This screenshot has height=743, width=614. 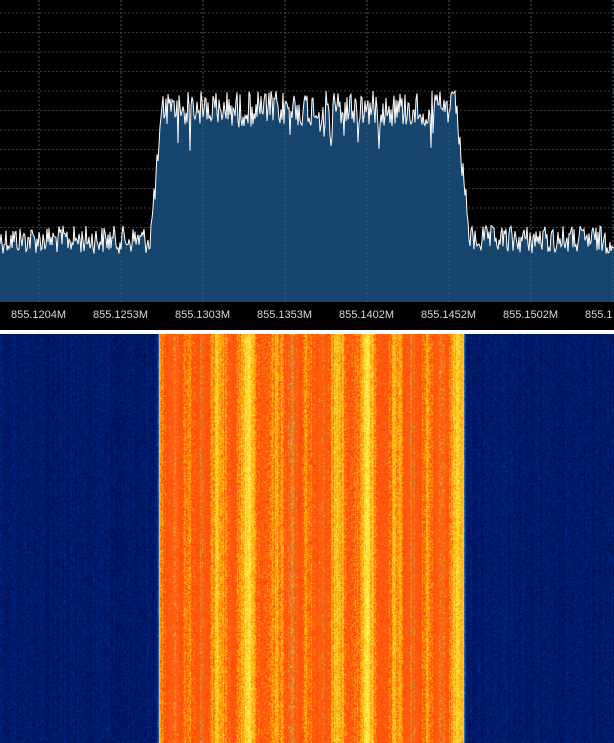 What do you see at coordinates (39, 315) in the screenshot?
I see `frequency-tick-label: 855.1204M` at bounding box center [39, 315].